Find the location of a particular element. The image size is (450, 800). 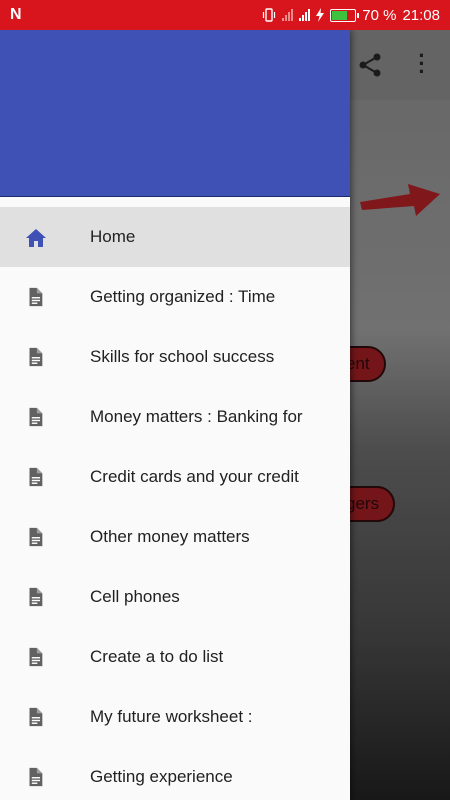

drawer-item-money-matters-banking-for: Money matters : Banking for is located at coordinates (175, 417).